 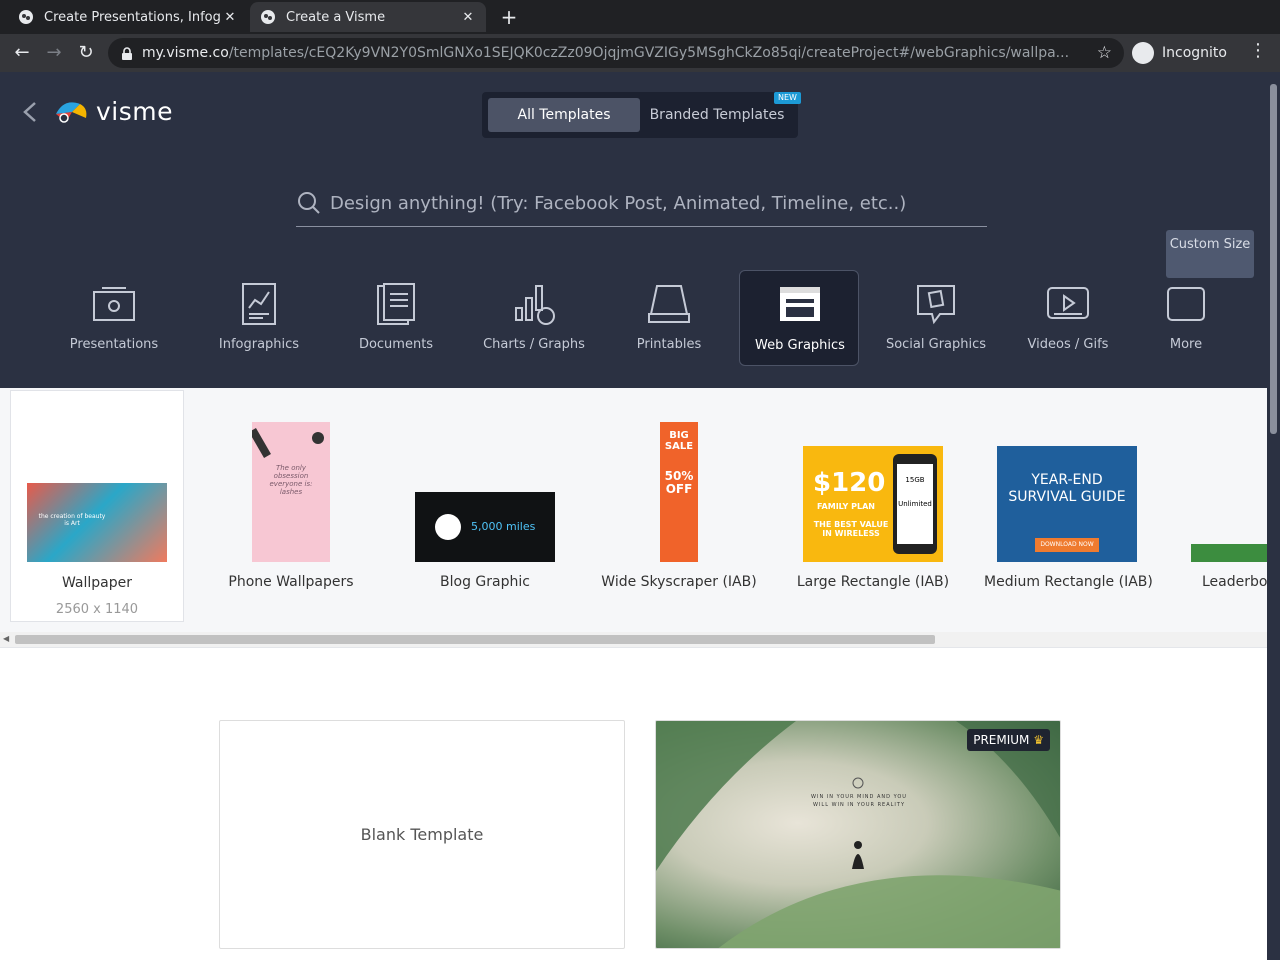 I want to click on blank-template-card: Blank Template, so click(x=422, y=834).